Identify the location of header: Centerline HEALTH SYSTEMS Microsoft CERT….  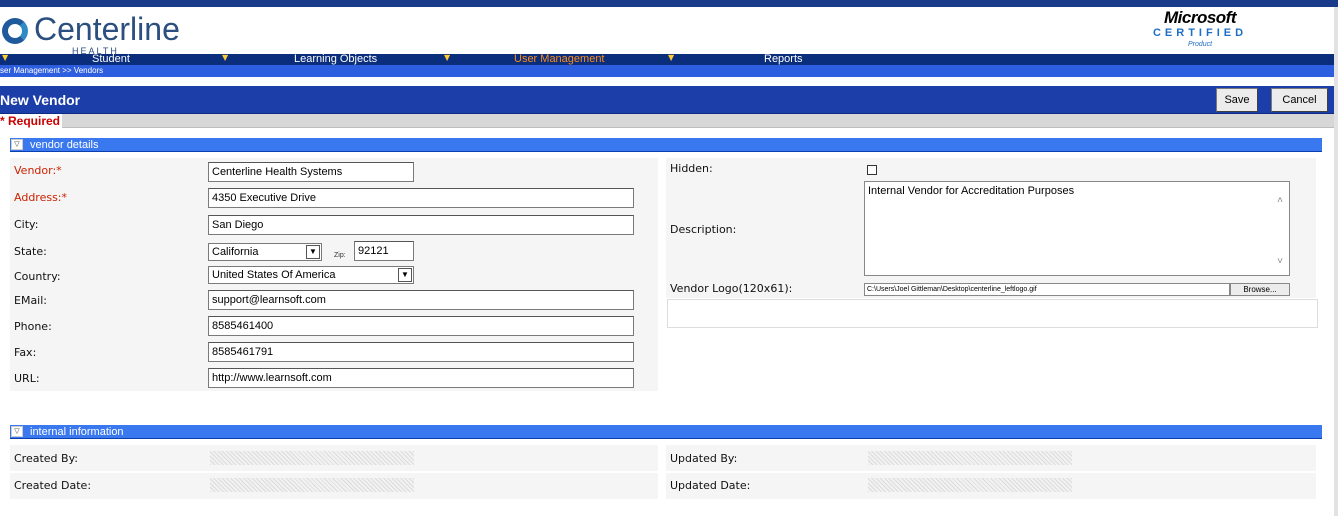
(669, 36).